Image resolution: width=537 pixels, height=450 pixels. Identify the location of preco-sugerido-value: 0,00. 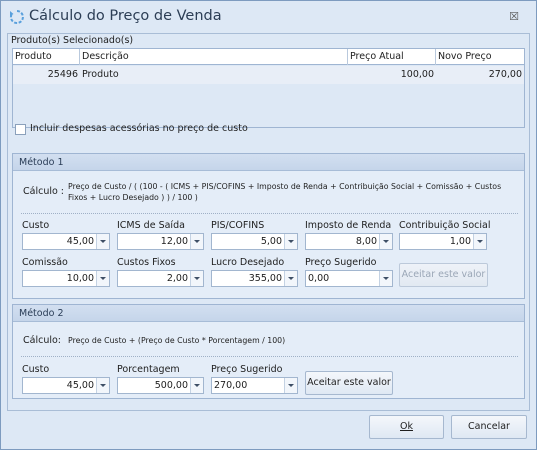
(319, 278).